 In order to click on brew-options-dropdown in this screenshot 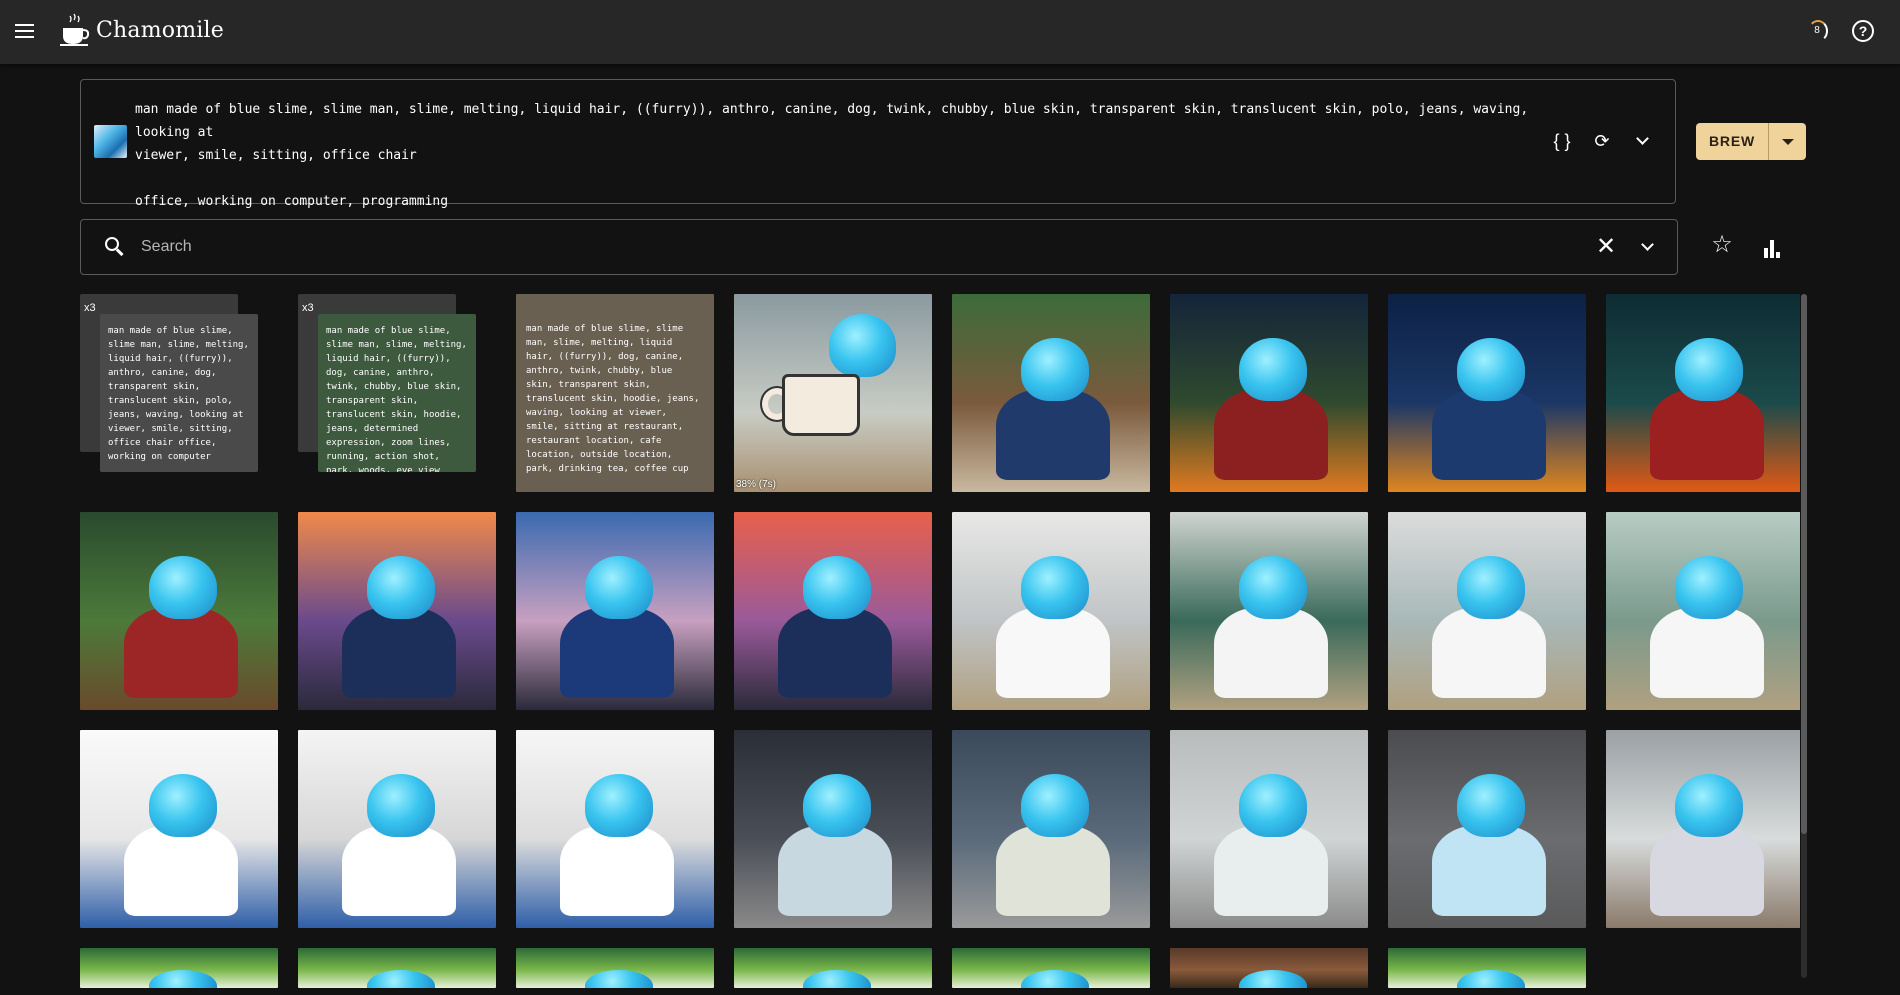, I will do `click(1787, 141)`.